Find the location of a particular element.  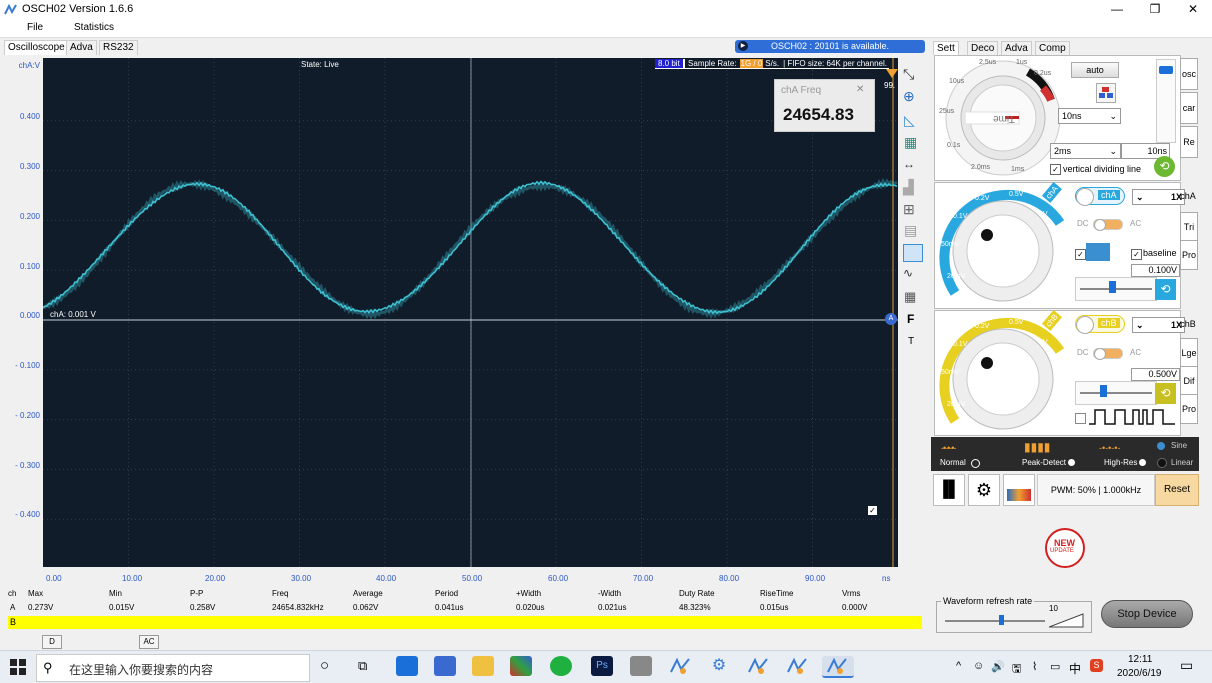

slider-thumb is located at coordinates (1112, 287).